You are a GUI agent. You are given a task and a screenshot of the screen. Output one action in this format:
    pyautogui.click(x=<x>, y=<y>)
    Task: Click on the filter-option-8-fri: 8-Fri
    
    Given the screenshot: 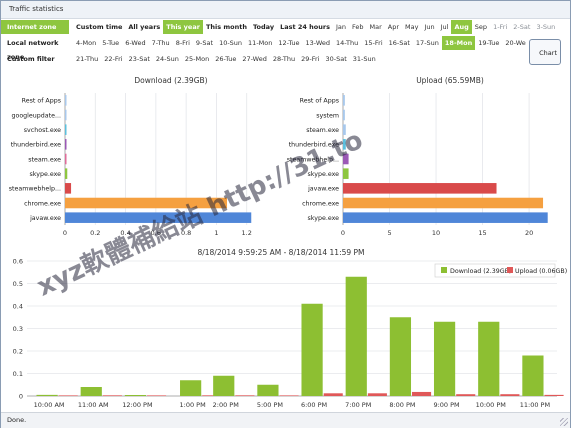 What is the action you would take?
    pyautogui.click(x=183, y=43)
    